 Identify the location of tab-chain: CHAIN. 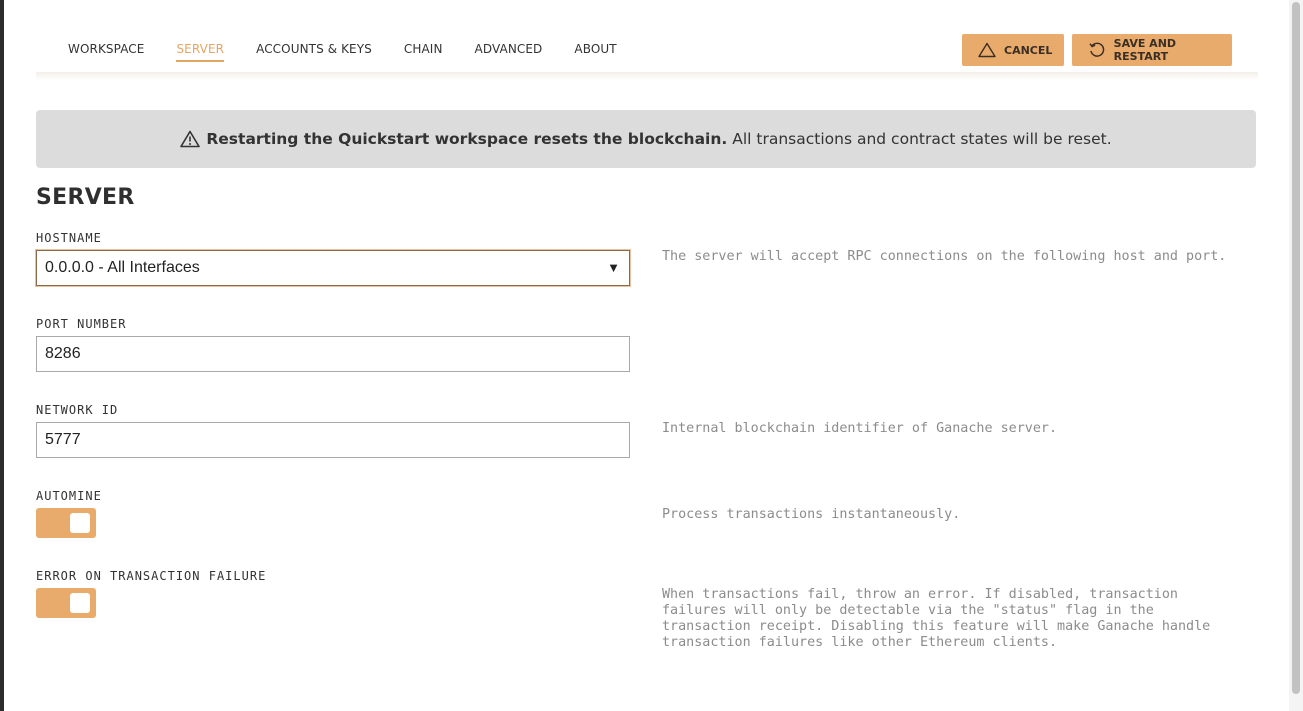
(423, 52).